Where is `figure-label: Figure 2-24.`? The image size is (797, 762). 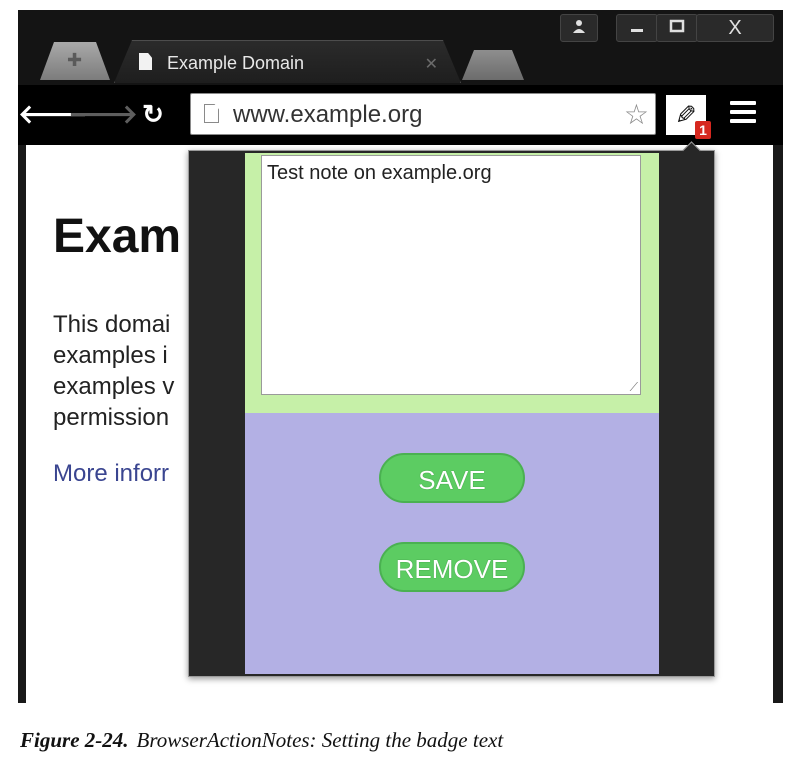 figure-label: Figure 2-24. is located at coordinates (74, 740).